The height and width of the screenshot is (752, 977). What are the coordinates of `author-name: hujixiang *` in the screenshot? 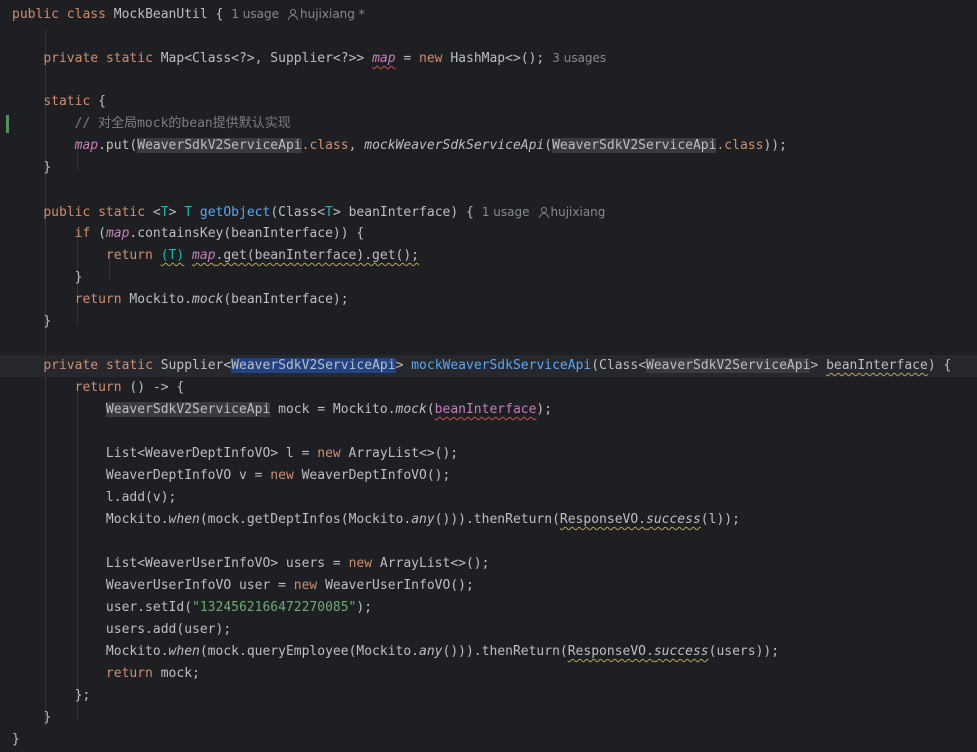 It's located at (332, 14).